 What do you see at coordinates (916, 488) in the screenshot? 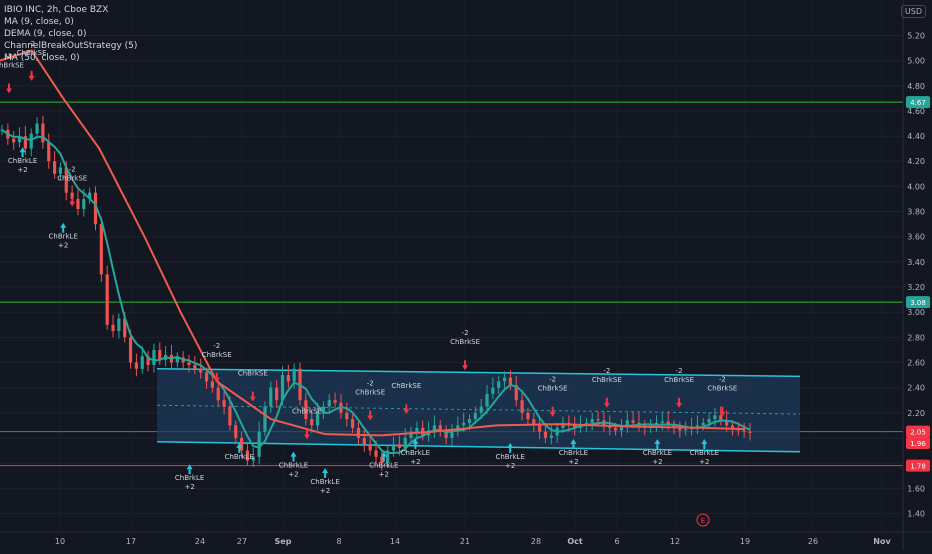
I see `y-tick-label: 1.60` at bounding box center [916, 488].